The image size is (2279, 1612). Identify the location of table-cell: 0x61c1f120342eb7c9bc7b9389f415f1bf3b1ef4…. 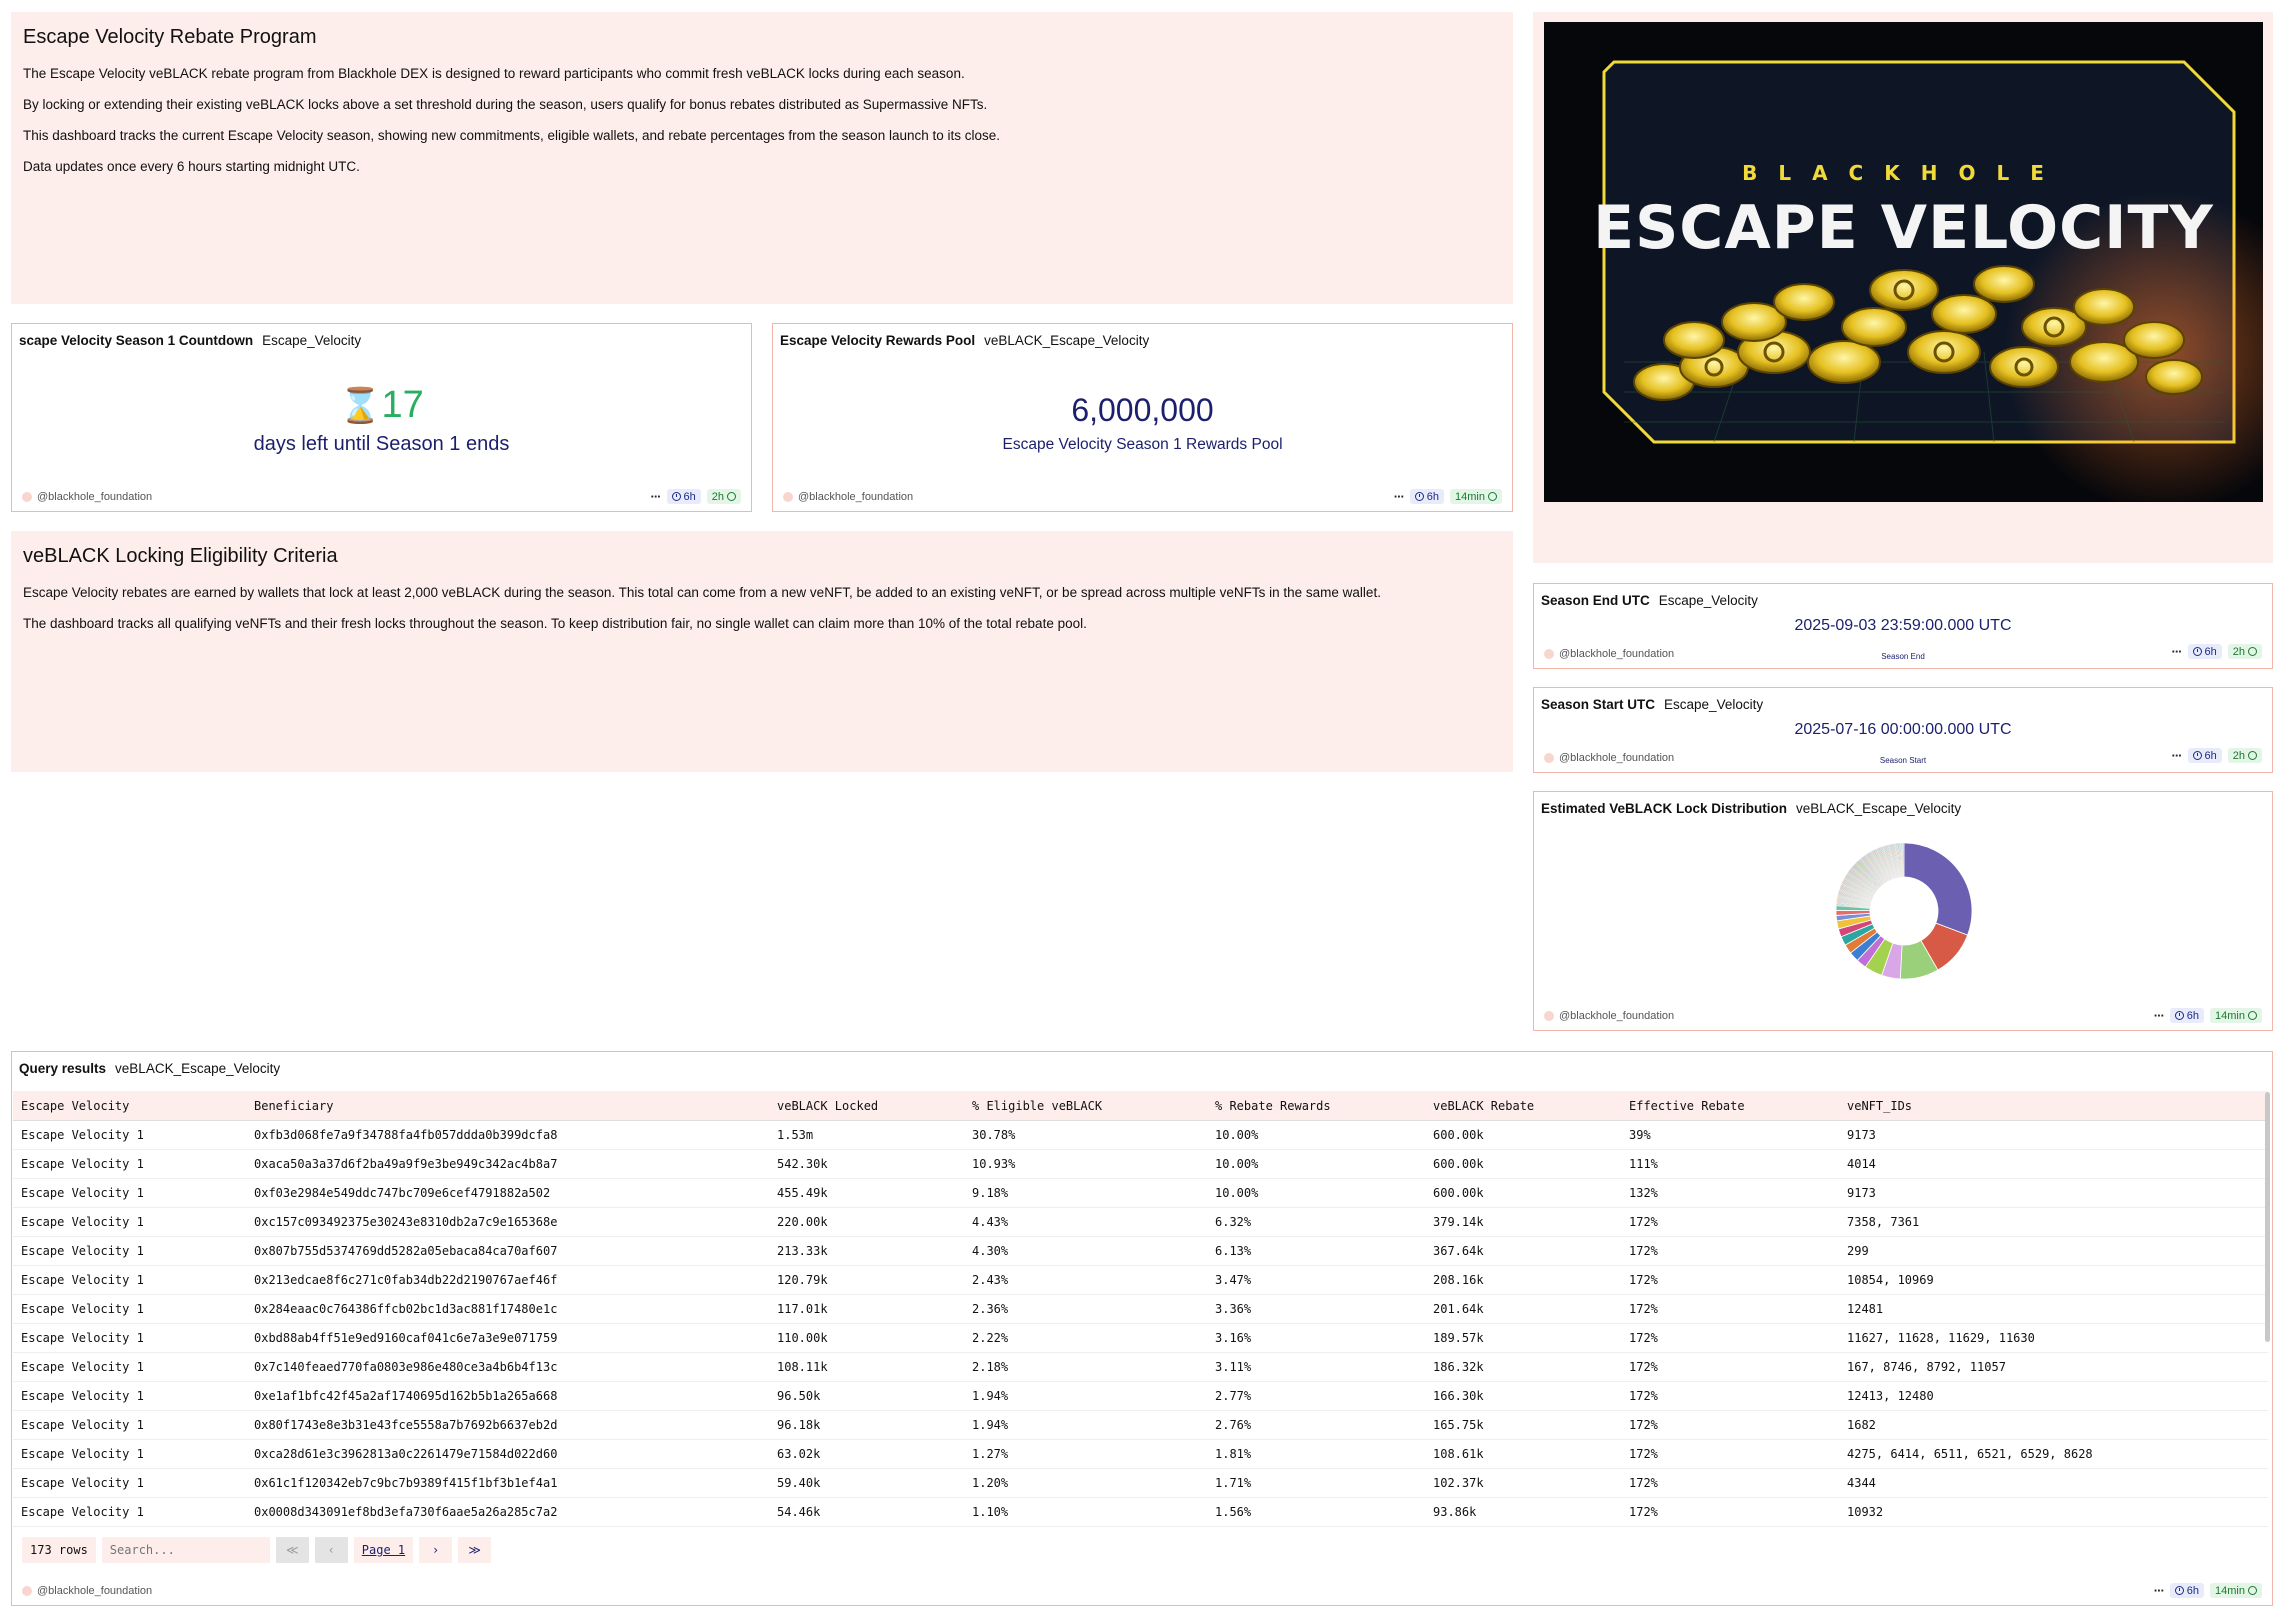
(507, 1483).